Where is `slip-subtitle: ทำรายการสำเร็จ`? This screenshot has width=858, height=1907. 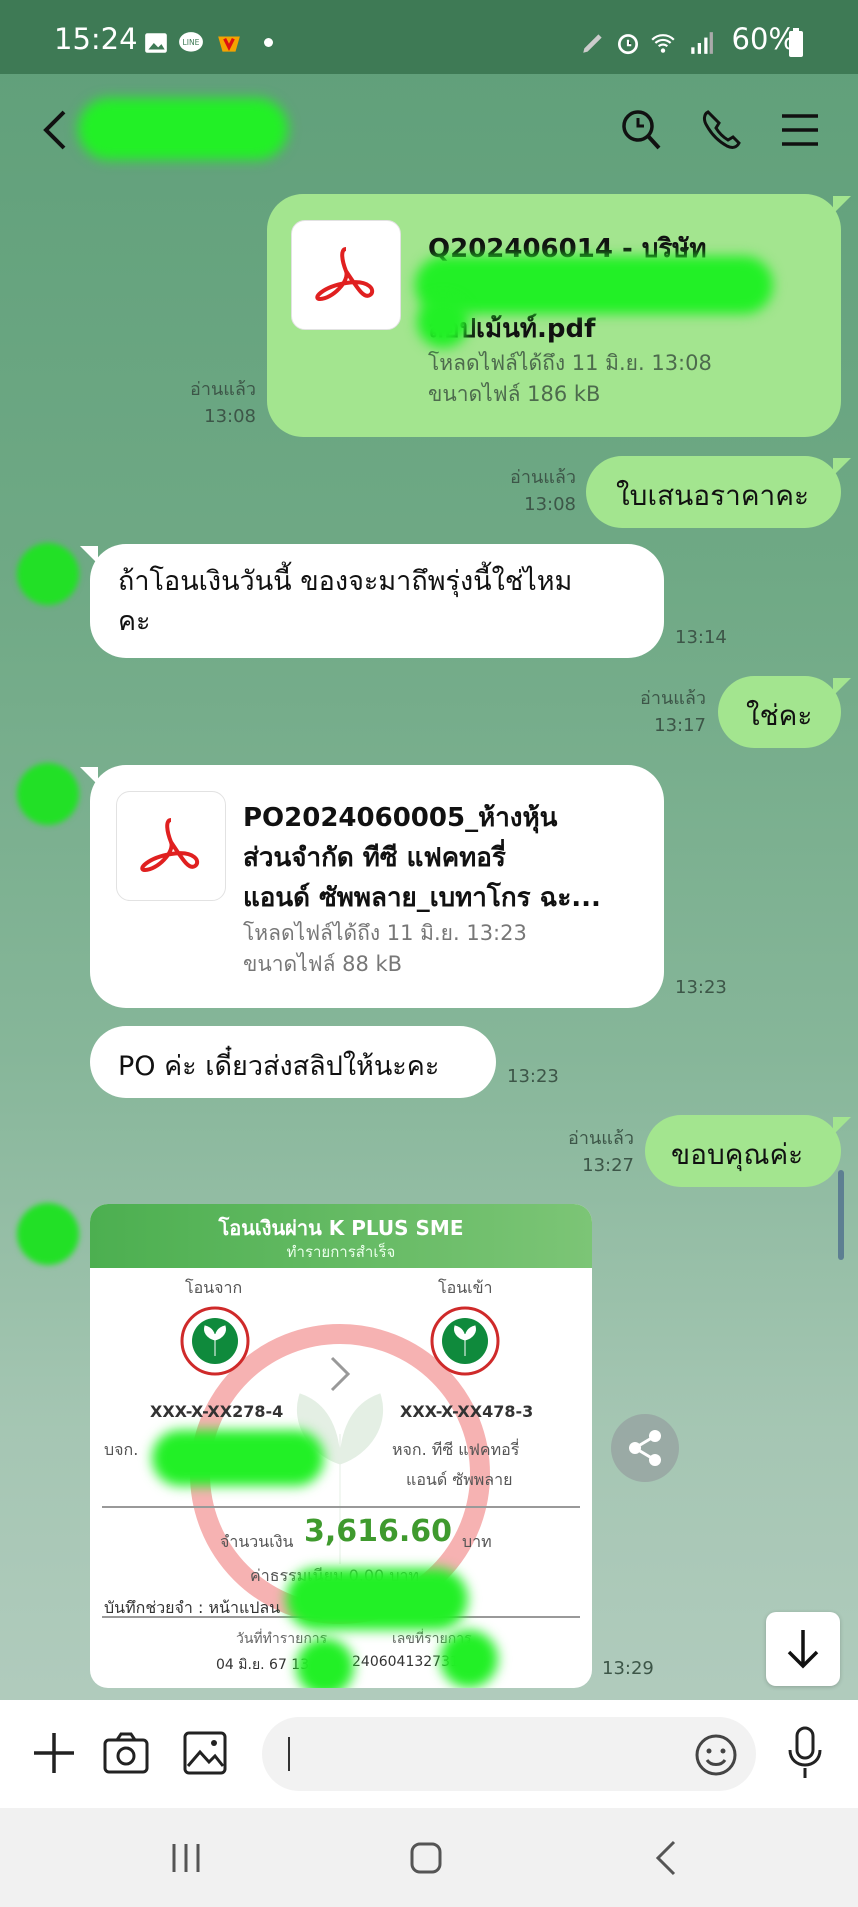
slip-subtitle: ทำรายการสำเร็จ is located at coordinates (341, 1252).